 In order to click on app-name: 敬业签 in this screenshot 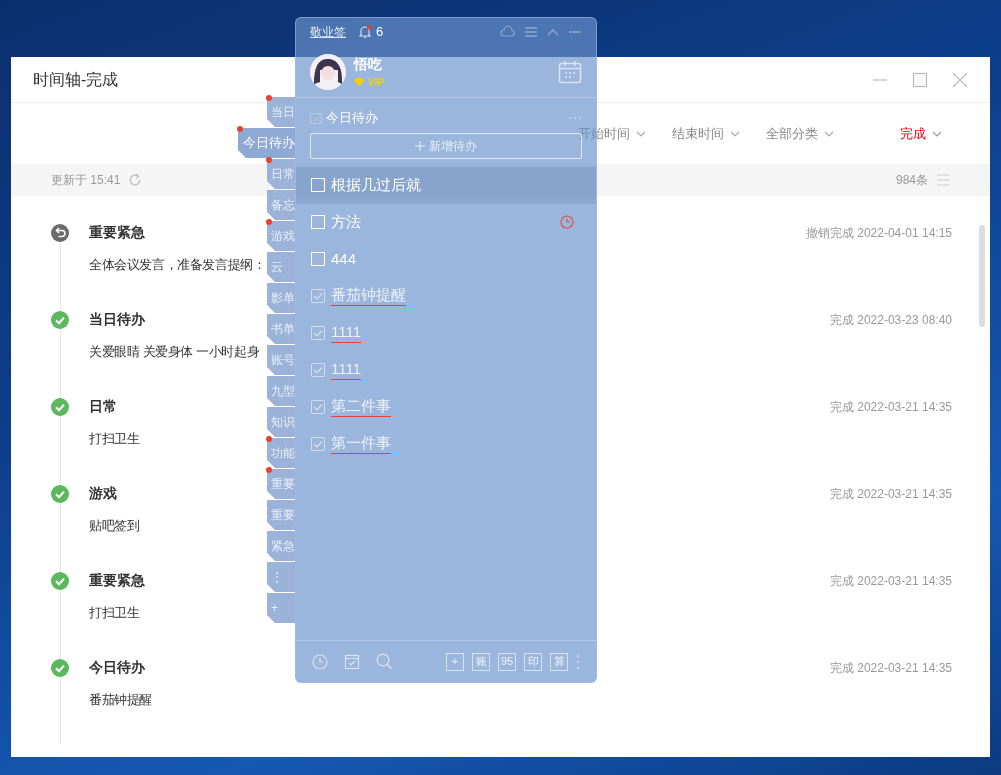, I will do `click(328, 32)`.